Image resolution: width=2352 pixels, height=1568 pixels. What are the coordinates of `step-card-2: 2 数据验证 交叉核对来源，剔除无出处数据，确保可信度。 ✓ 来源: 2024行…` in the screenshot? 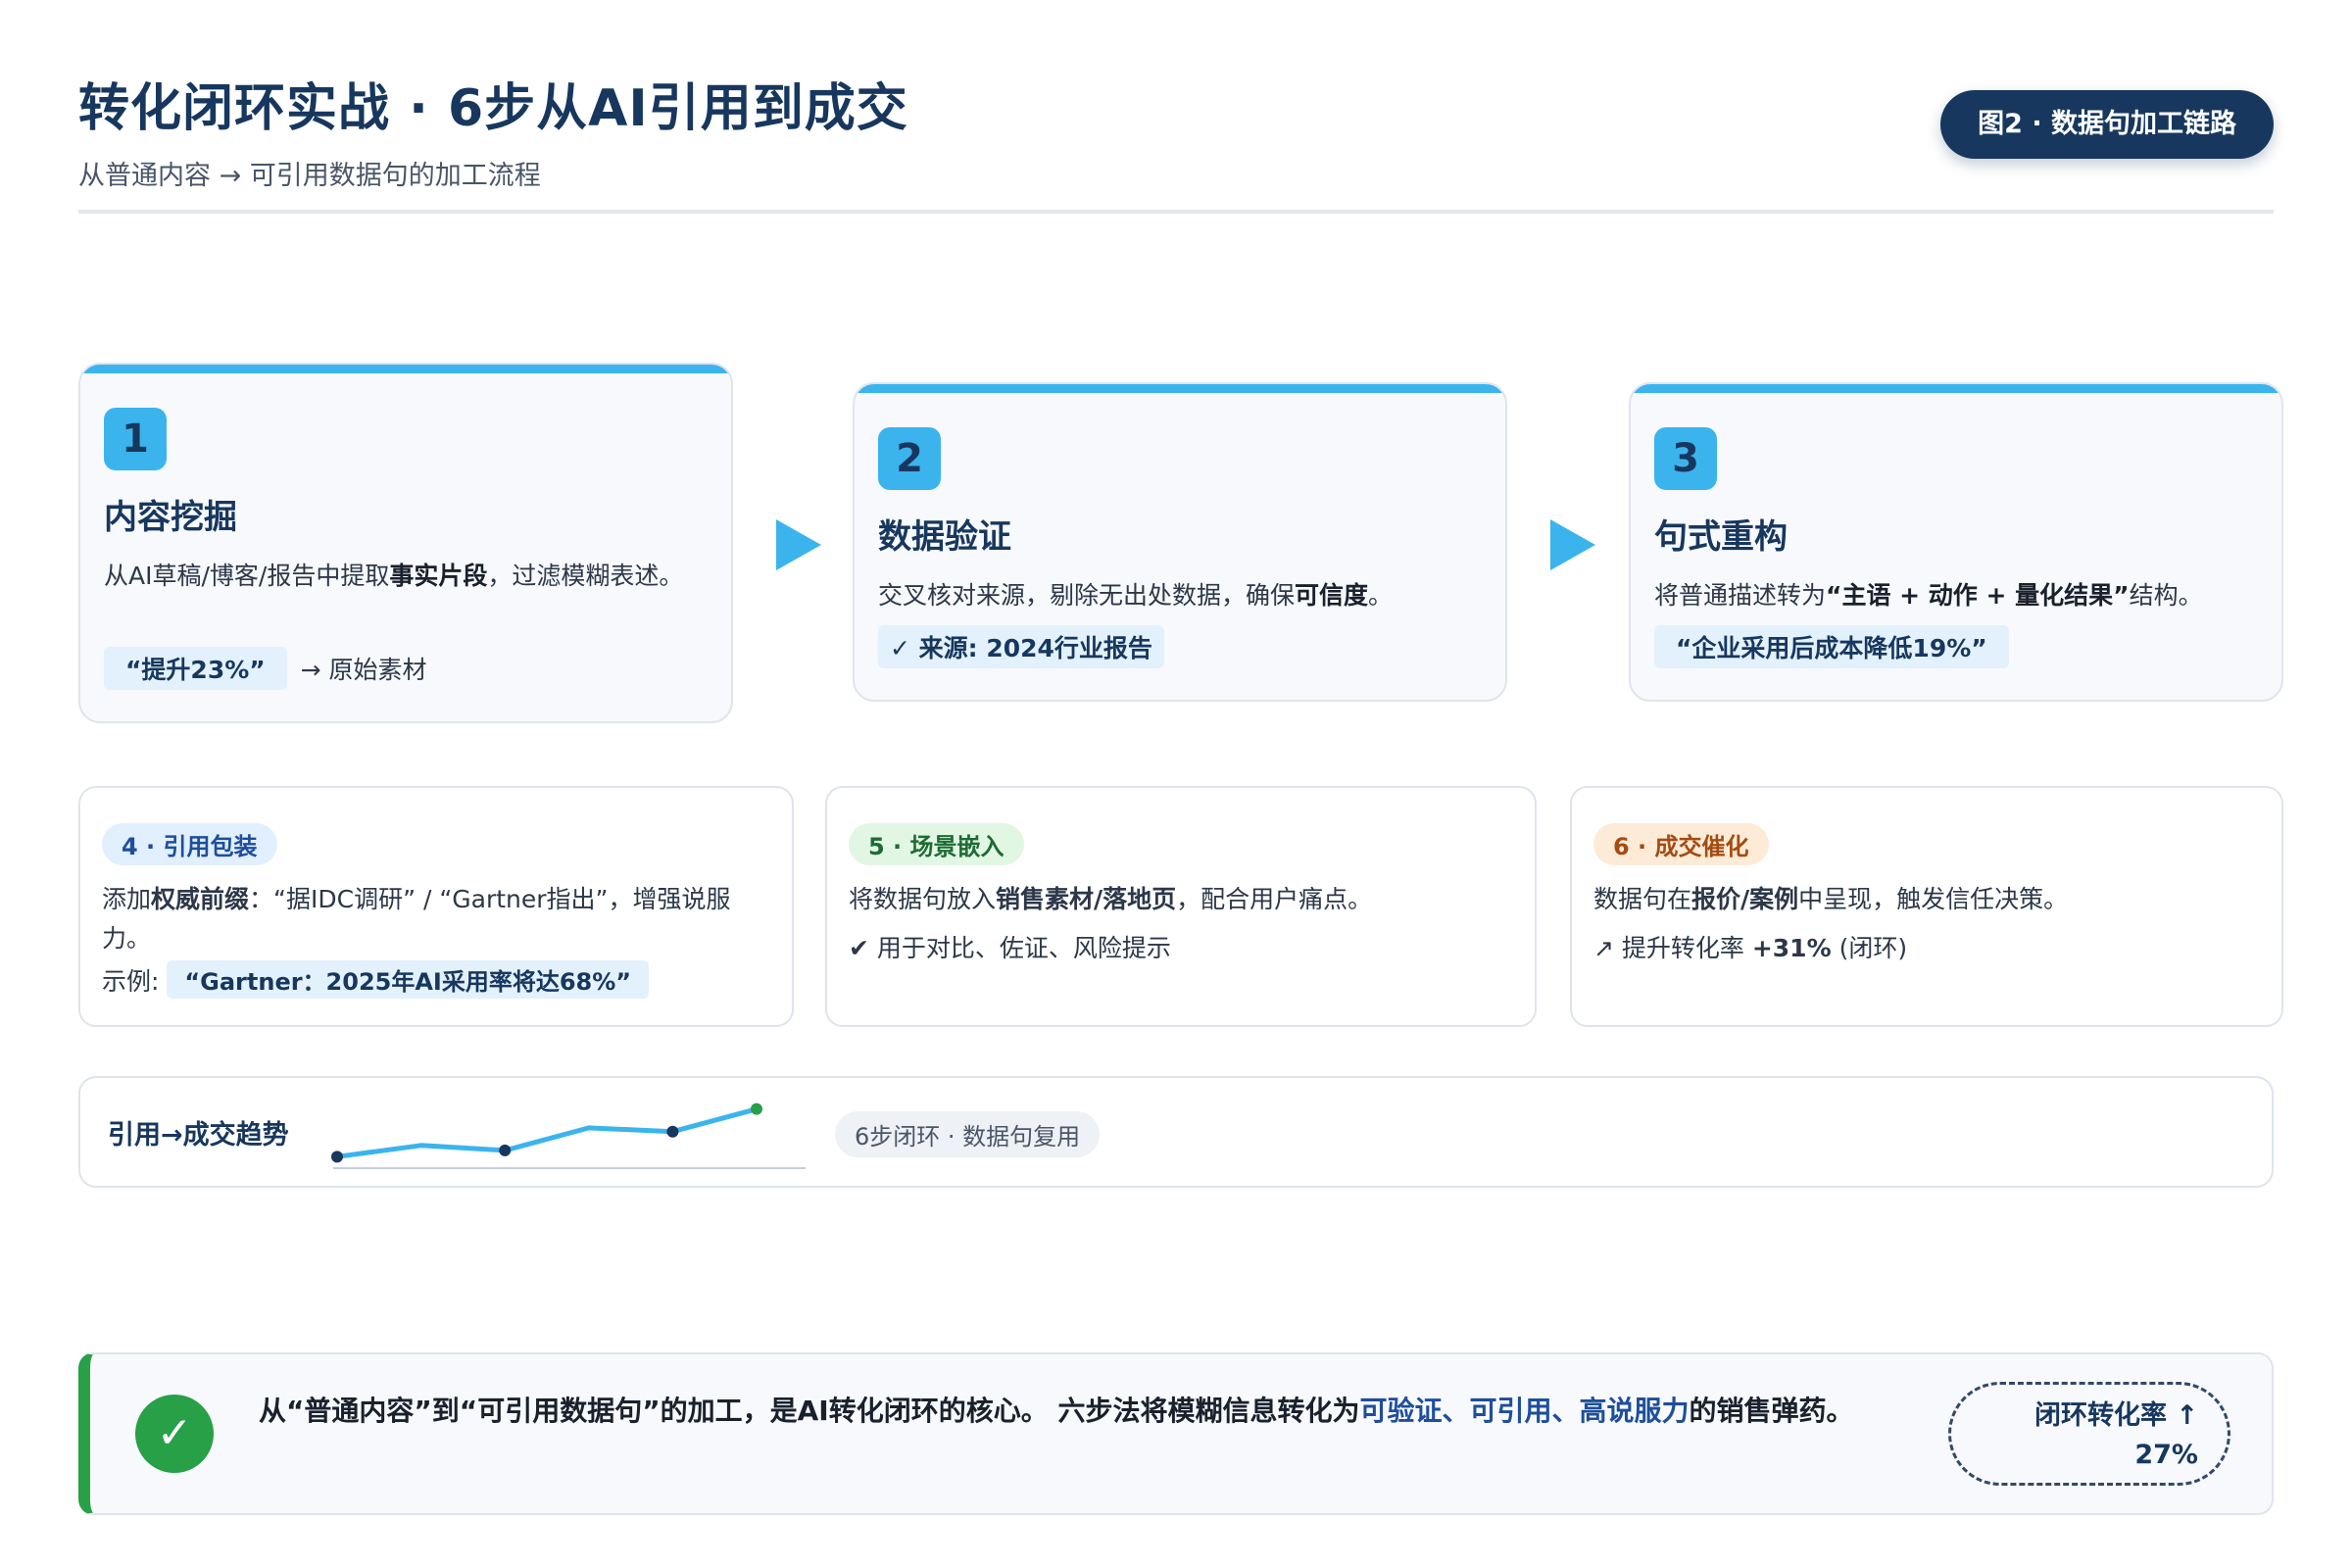 It's located at (1180, 542).